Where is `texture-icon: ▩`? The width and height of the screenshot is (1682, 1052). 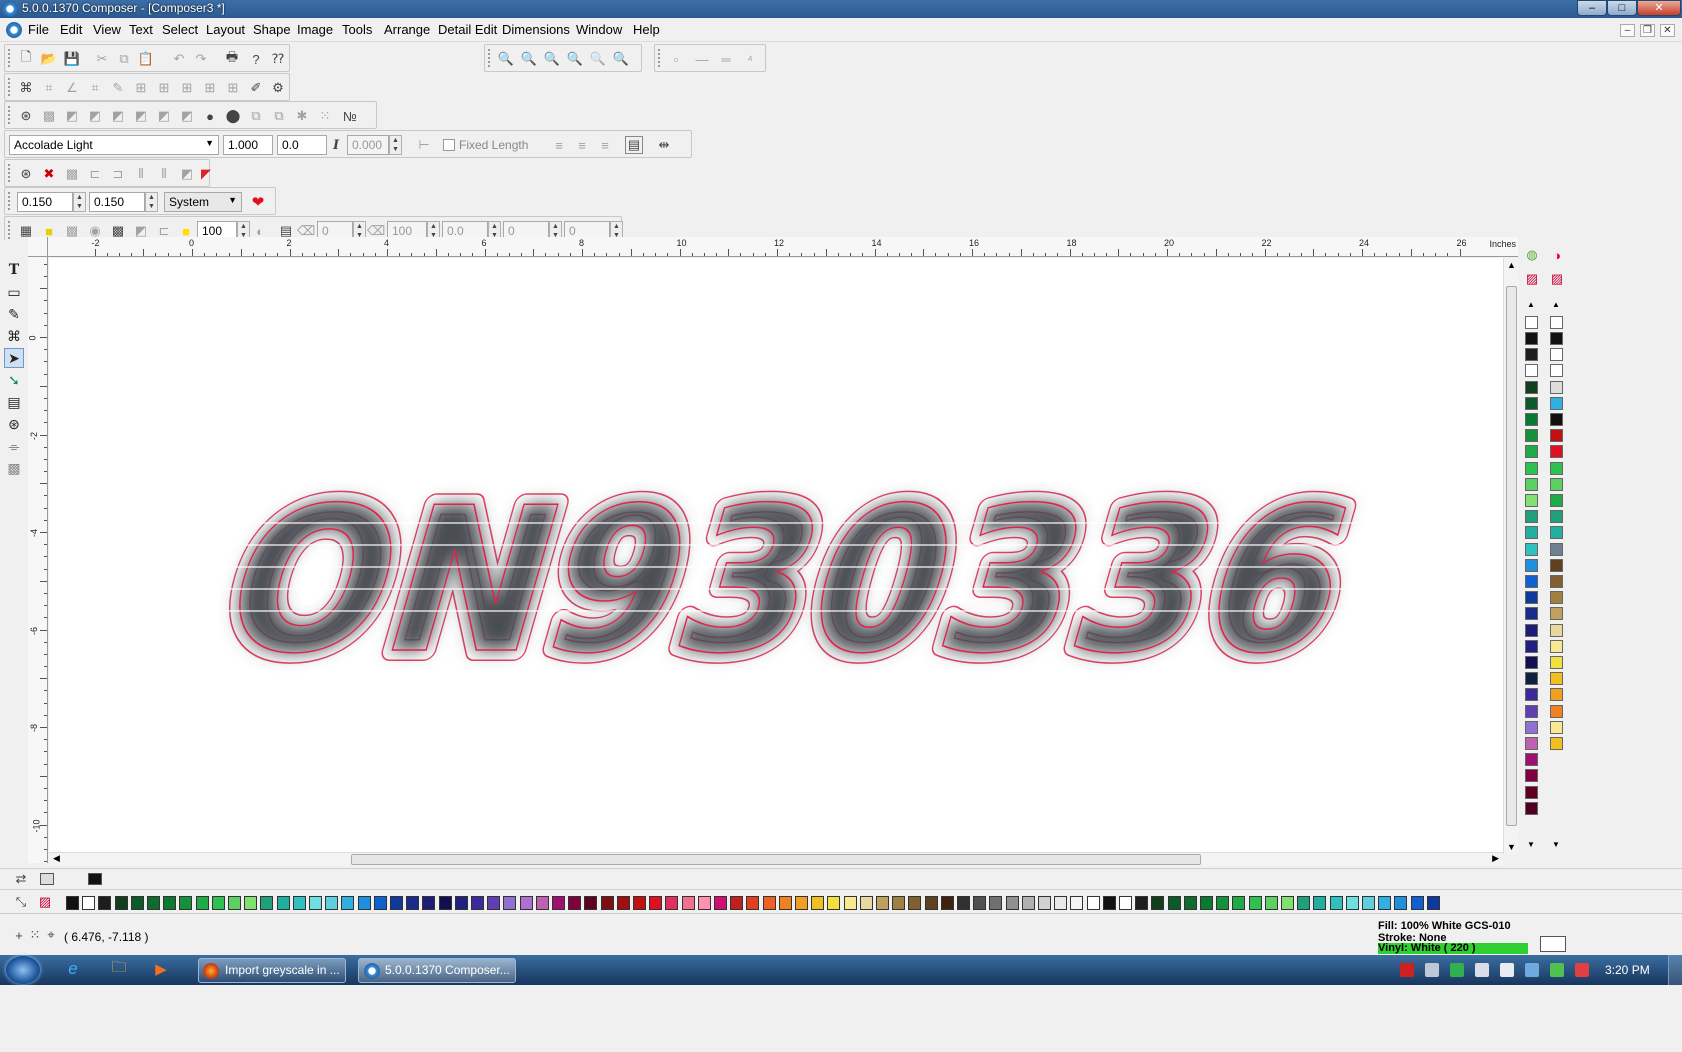 texture-icon: ▩ is located at coordinates (49, 116).